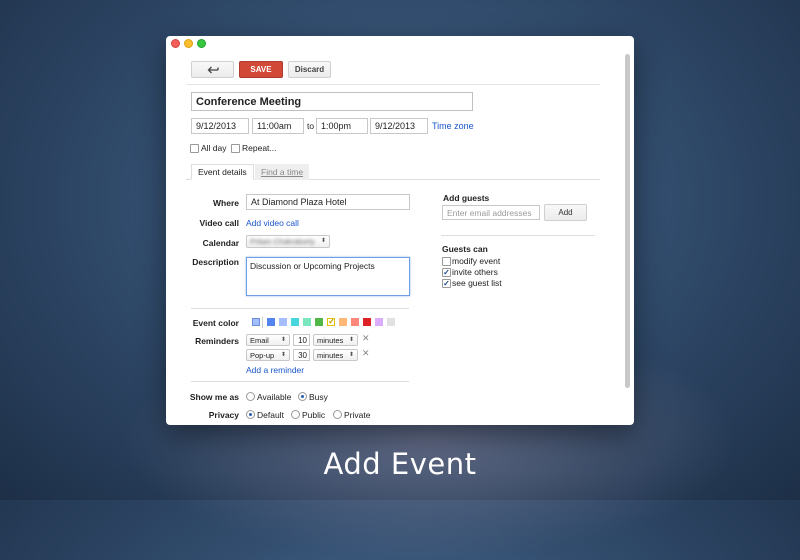 The image size is (800, 560). I want to click on calendar-label: Calendar, so click(220, 243).